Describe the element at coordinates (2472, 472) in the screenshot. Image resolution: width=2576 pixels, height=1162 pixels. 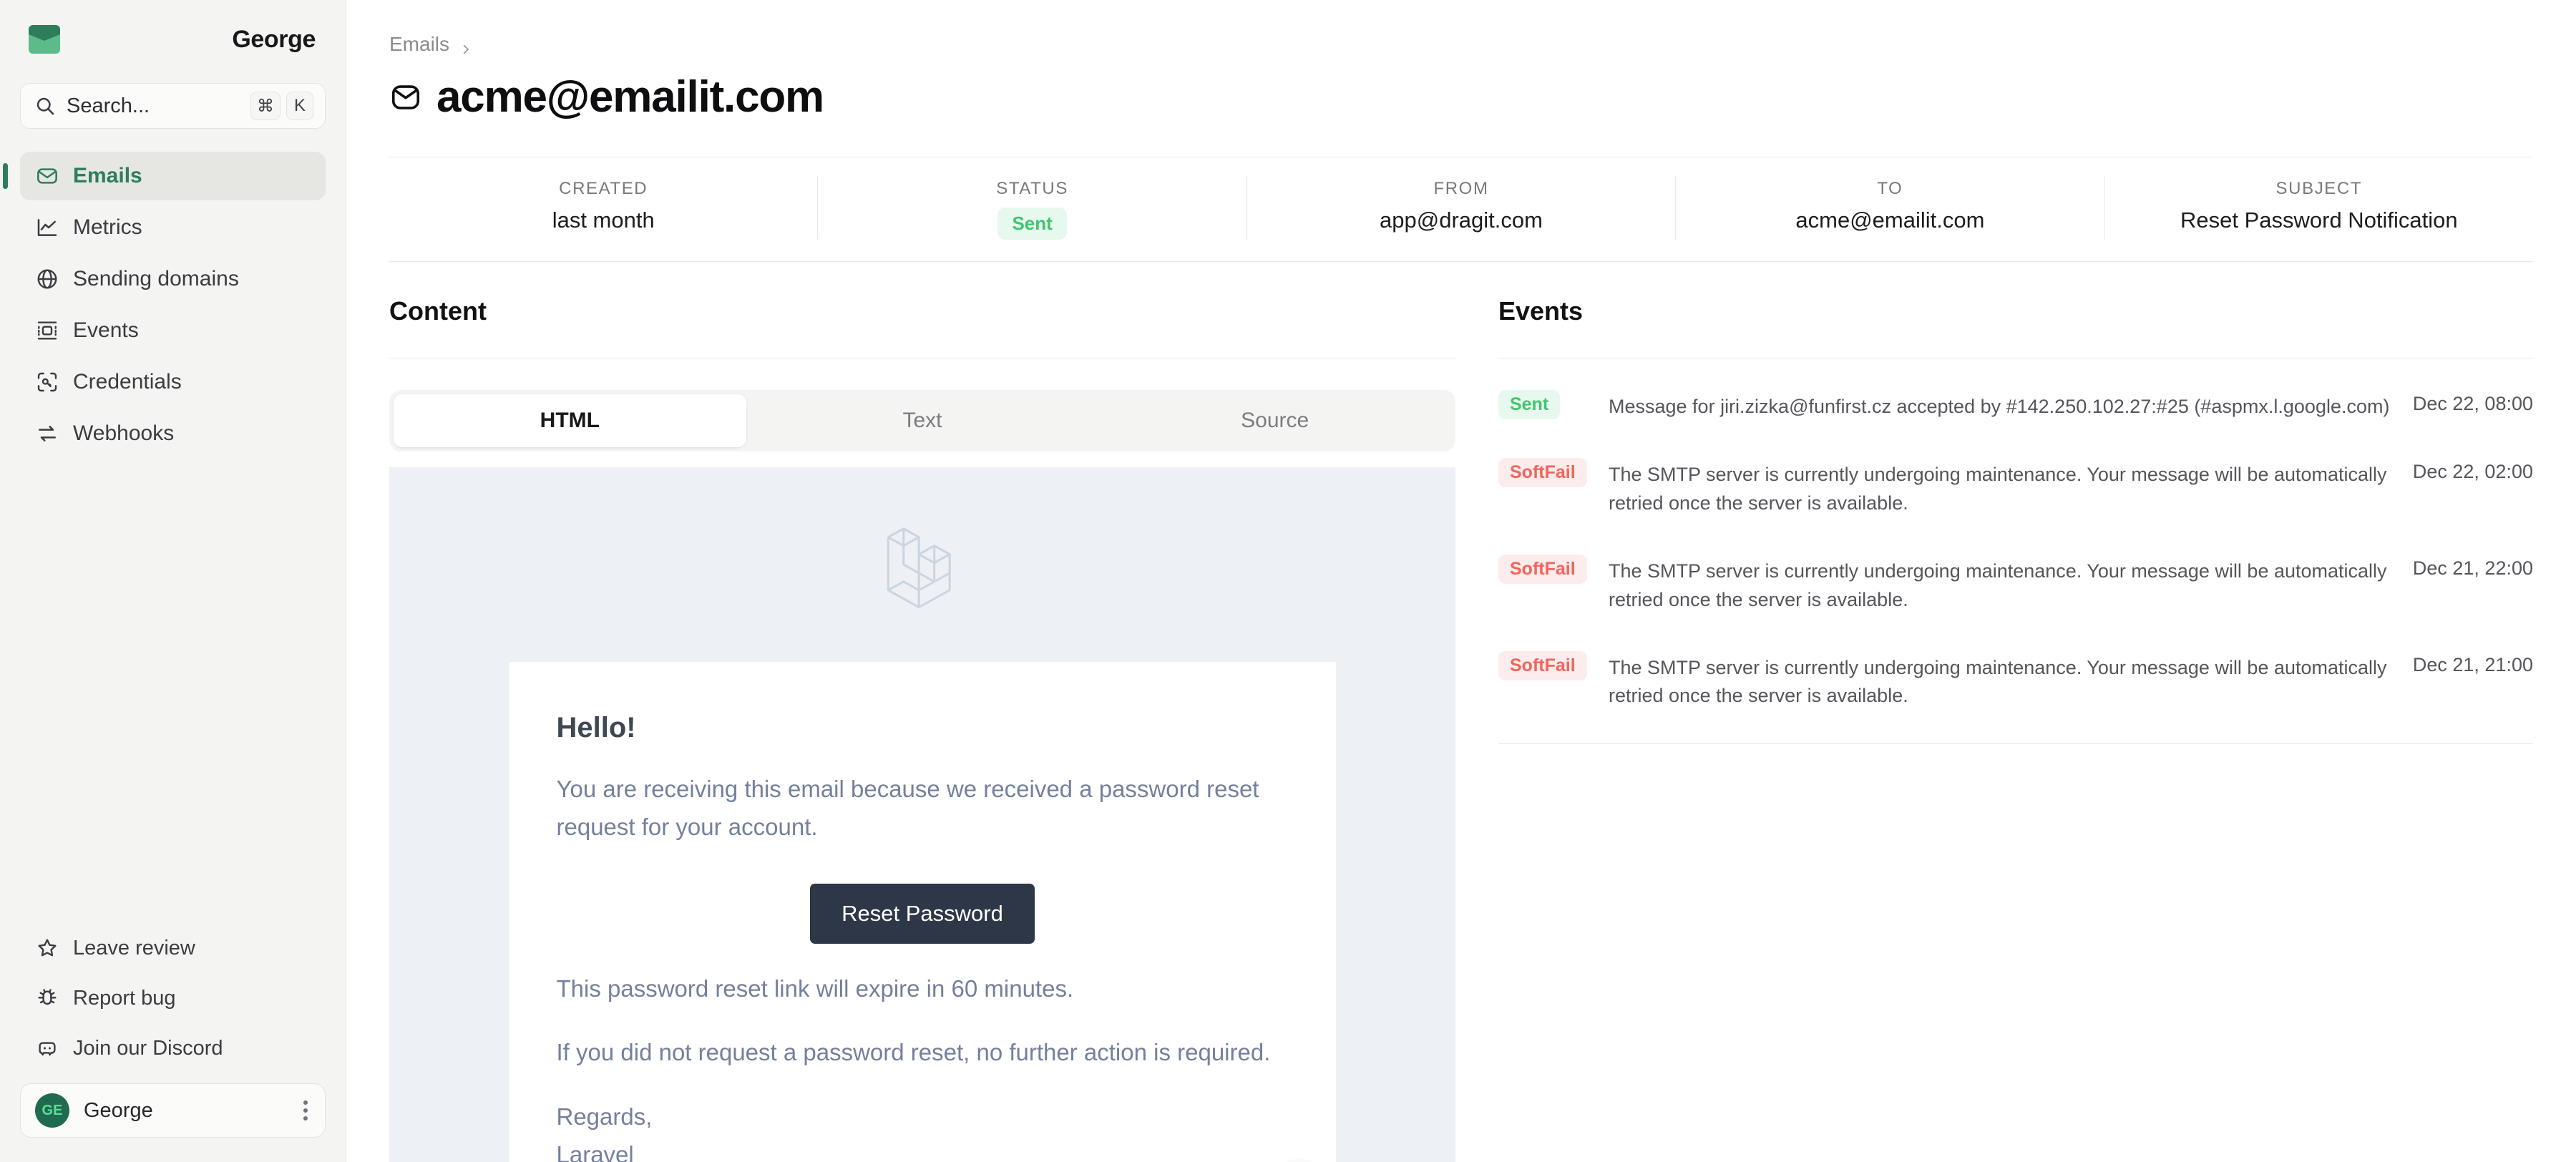
I see `event-timestamp: Dec 22, 02:00` at that location.